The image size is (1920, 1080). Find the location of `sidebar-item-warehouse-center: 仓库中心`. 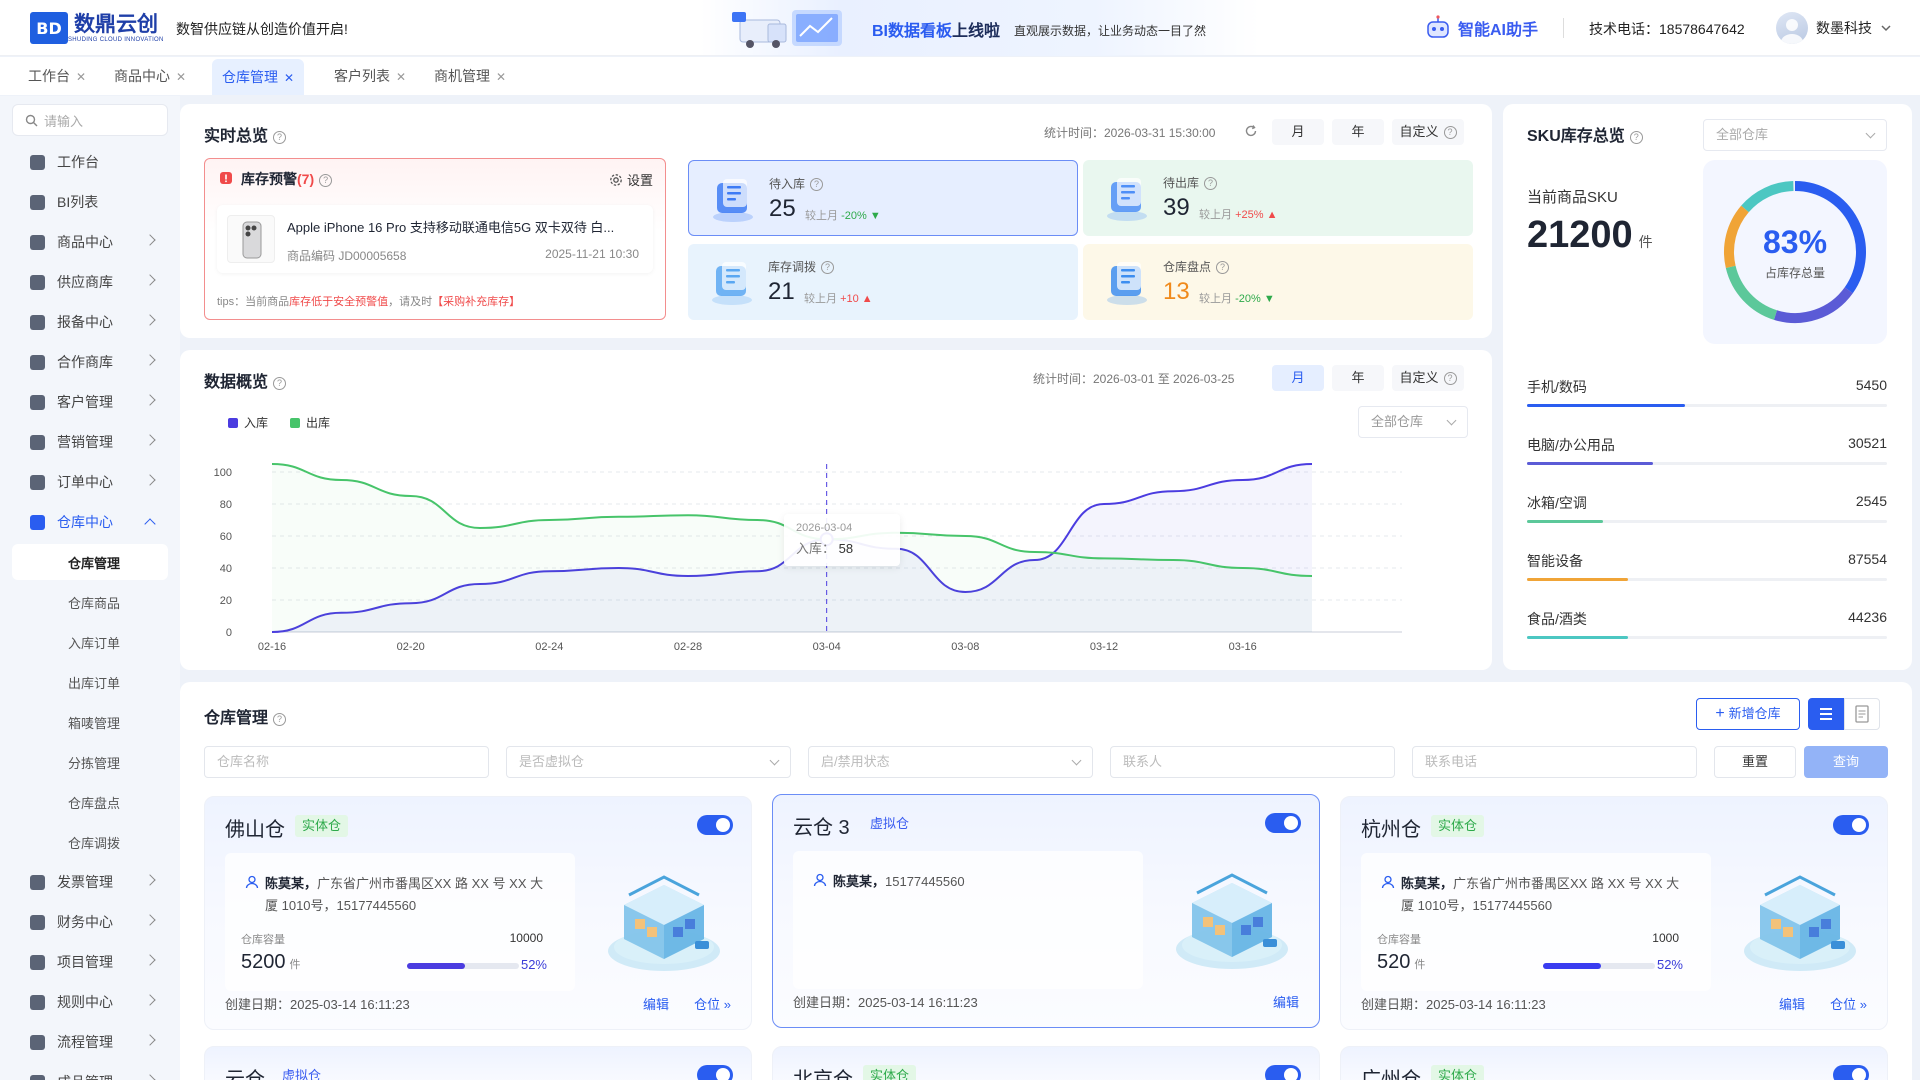

sidebar-item-warehouse-center: 仓库中心 is located at coordinates (90, 522).